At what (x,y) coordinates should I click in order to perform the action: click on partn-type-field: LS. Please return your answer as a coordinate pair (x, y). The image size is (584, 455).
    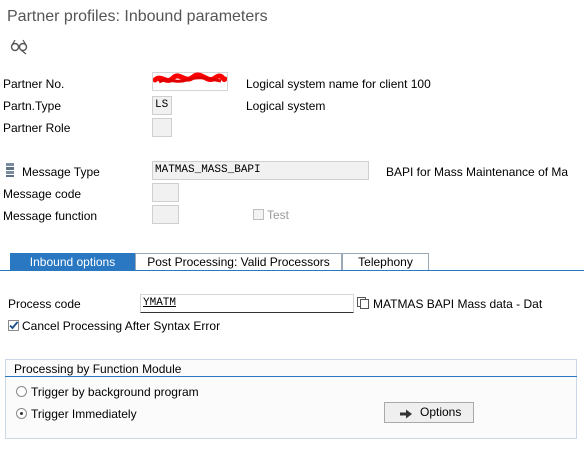
    Looking at the image, I should click on (162, 105).